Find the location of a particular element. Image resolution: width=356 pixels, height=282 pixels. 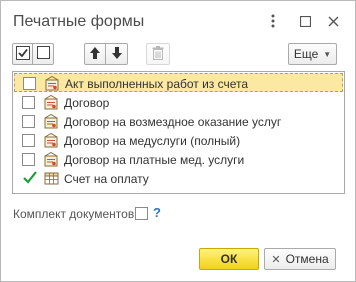

dialog-title: Печатные формы is located at coordinates (79, 21).